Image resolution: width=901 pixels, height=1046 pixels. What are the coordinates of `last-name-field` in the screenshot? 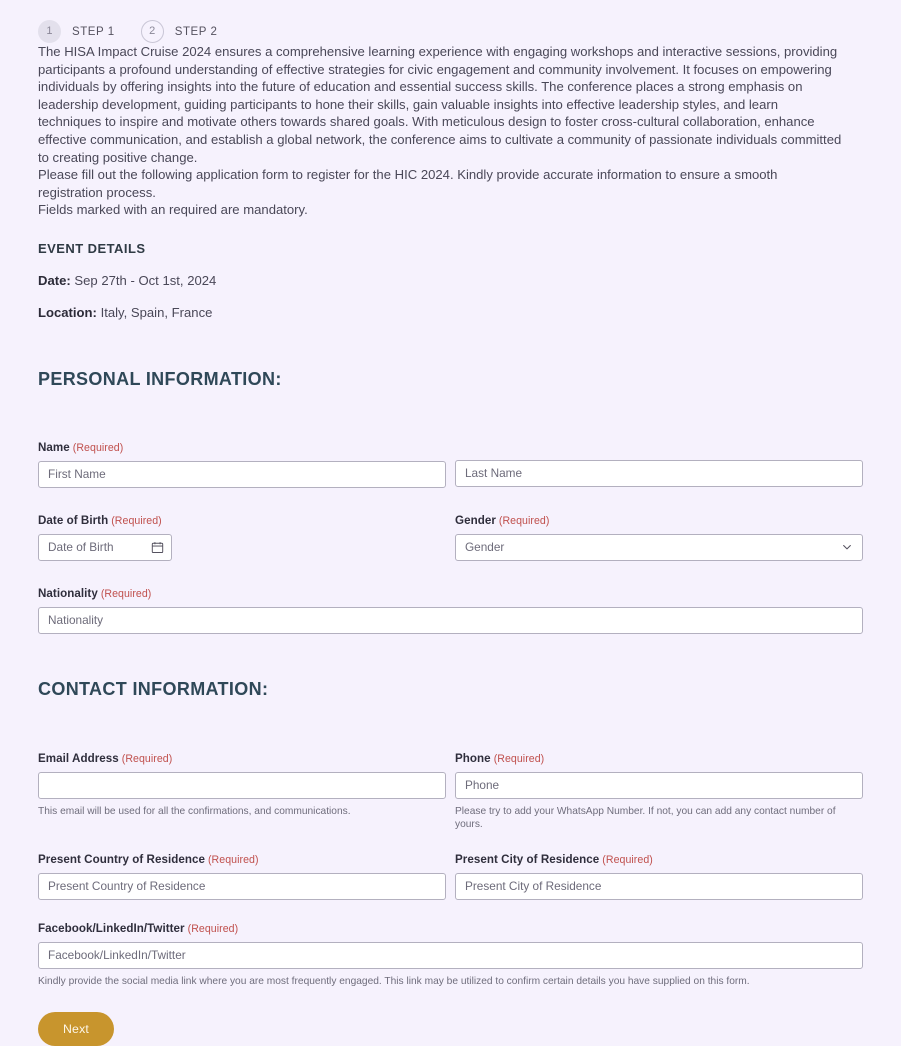 It's located at (659, 464).